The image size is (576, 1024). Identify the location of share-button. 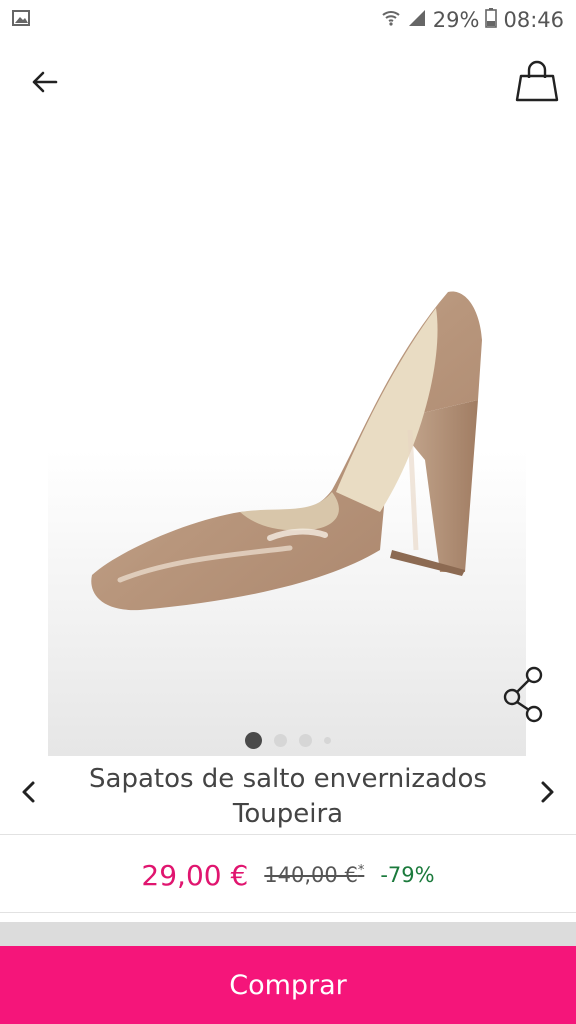
(523, 695).